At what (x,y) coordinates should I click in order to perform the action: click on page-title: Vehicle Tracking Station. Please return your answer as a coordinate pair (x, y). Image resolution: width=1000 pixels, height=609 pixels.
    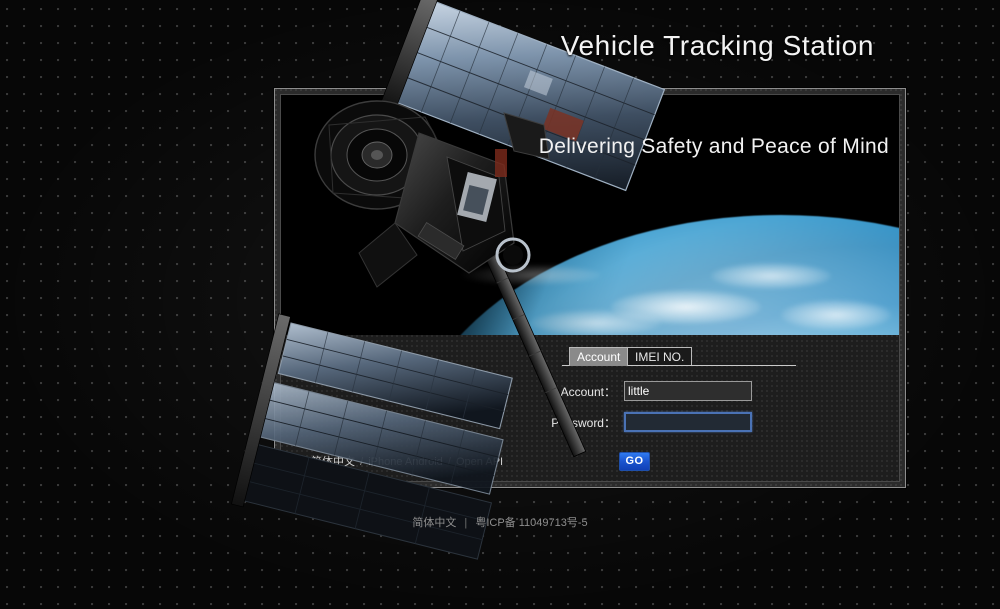
    Looking at the image, I should click on (717, 45).